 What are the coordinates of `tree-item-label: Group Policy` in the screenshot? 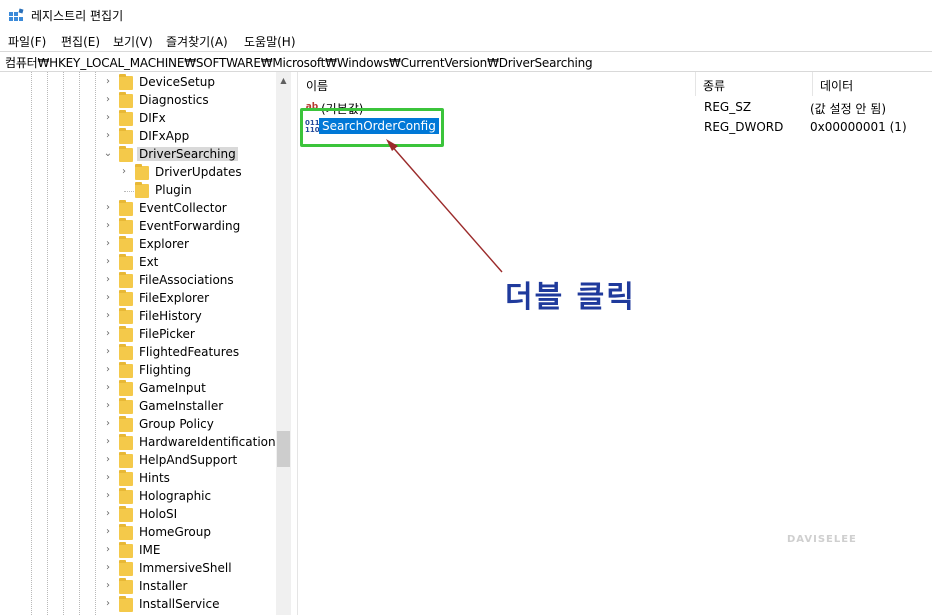 It's located at (176, 424).